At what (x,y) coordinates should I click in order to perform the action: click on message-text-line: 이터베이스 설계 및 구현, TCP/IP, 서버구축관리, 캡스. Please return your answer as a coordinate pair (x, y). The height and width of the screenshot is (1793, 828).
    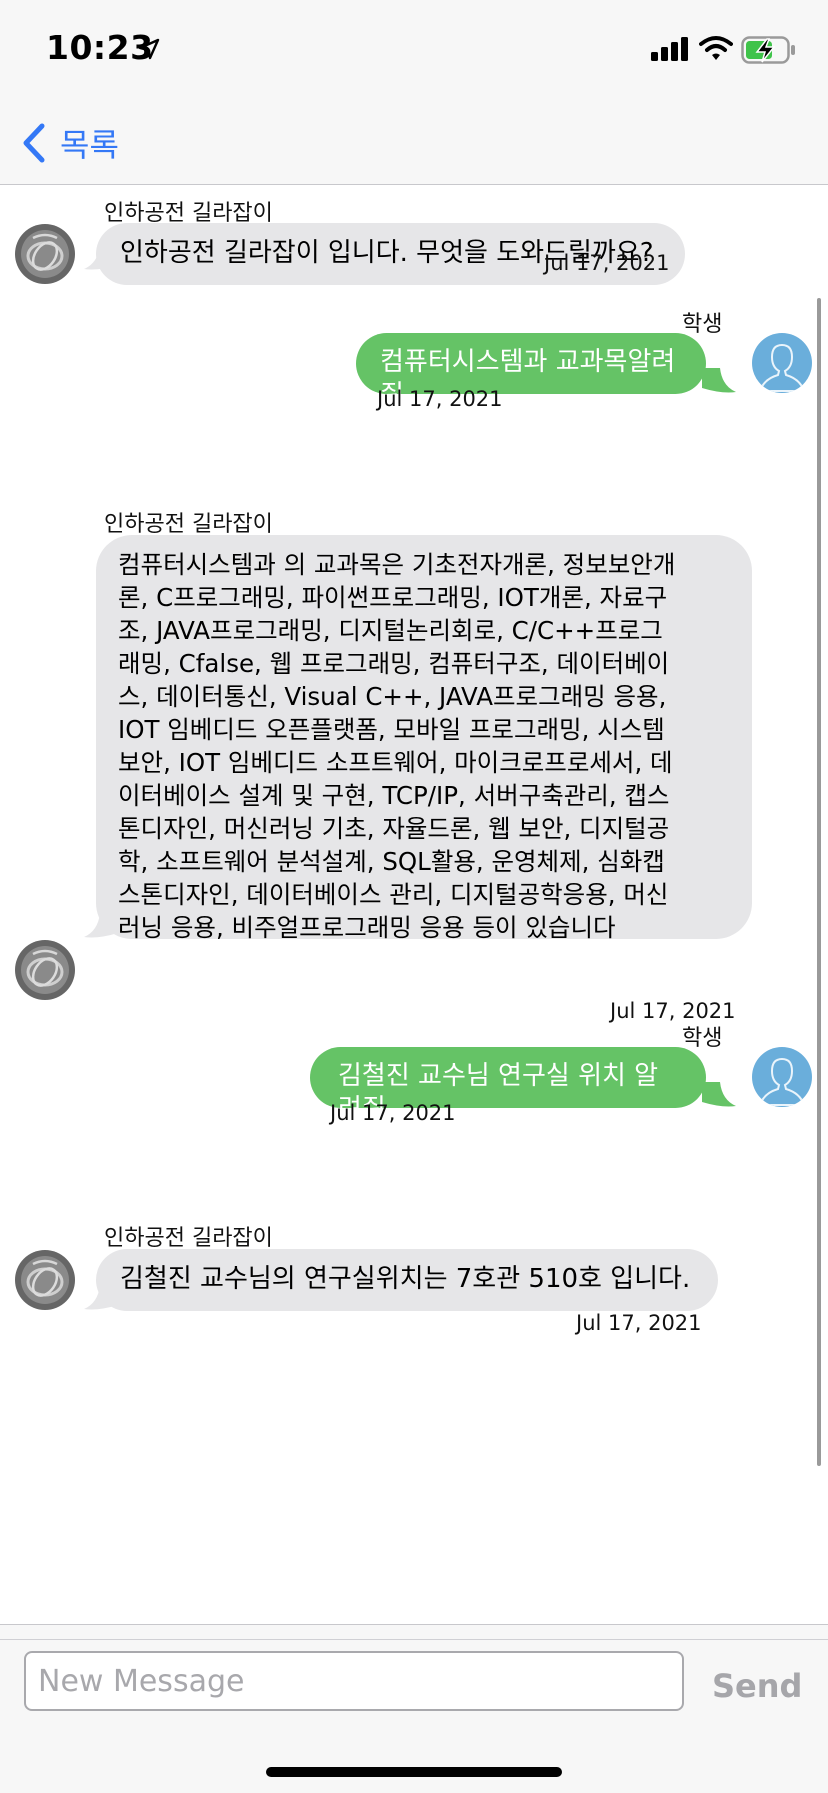
    Looking at the image, I should click on (394, 795).